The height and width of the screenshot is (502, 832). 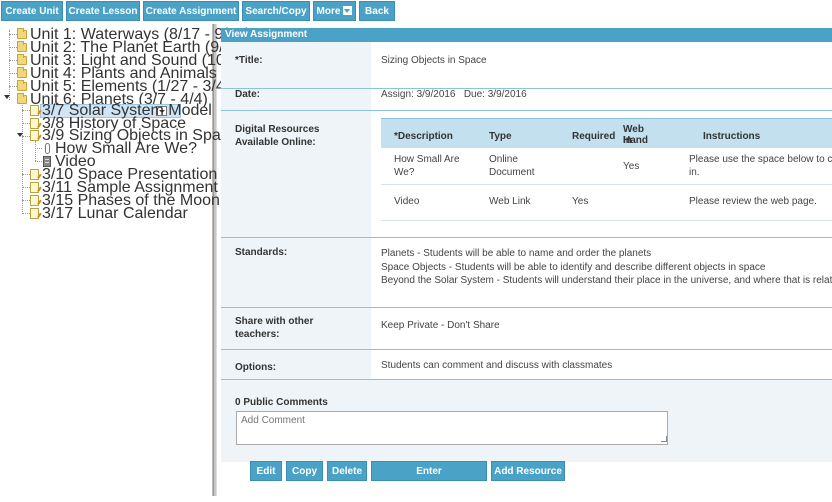 What do you see at coordinates (261, 252) in the screenshot?
I see `standards-label: Standards:` at bounding box center [261, 252].